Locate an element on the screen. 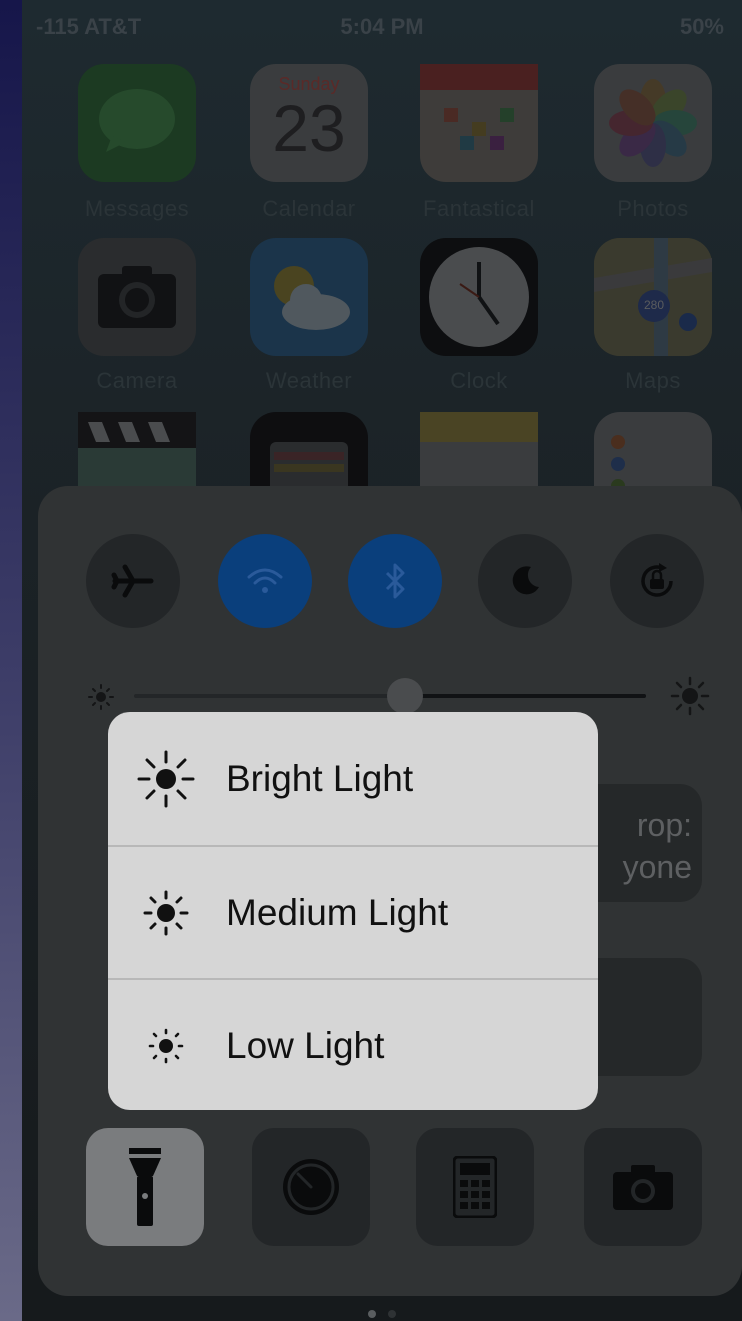  do-not-disturb-toggle is located at coordinates (525, 581).